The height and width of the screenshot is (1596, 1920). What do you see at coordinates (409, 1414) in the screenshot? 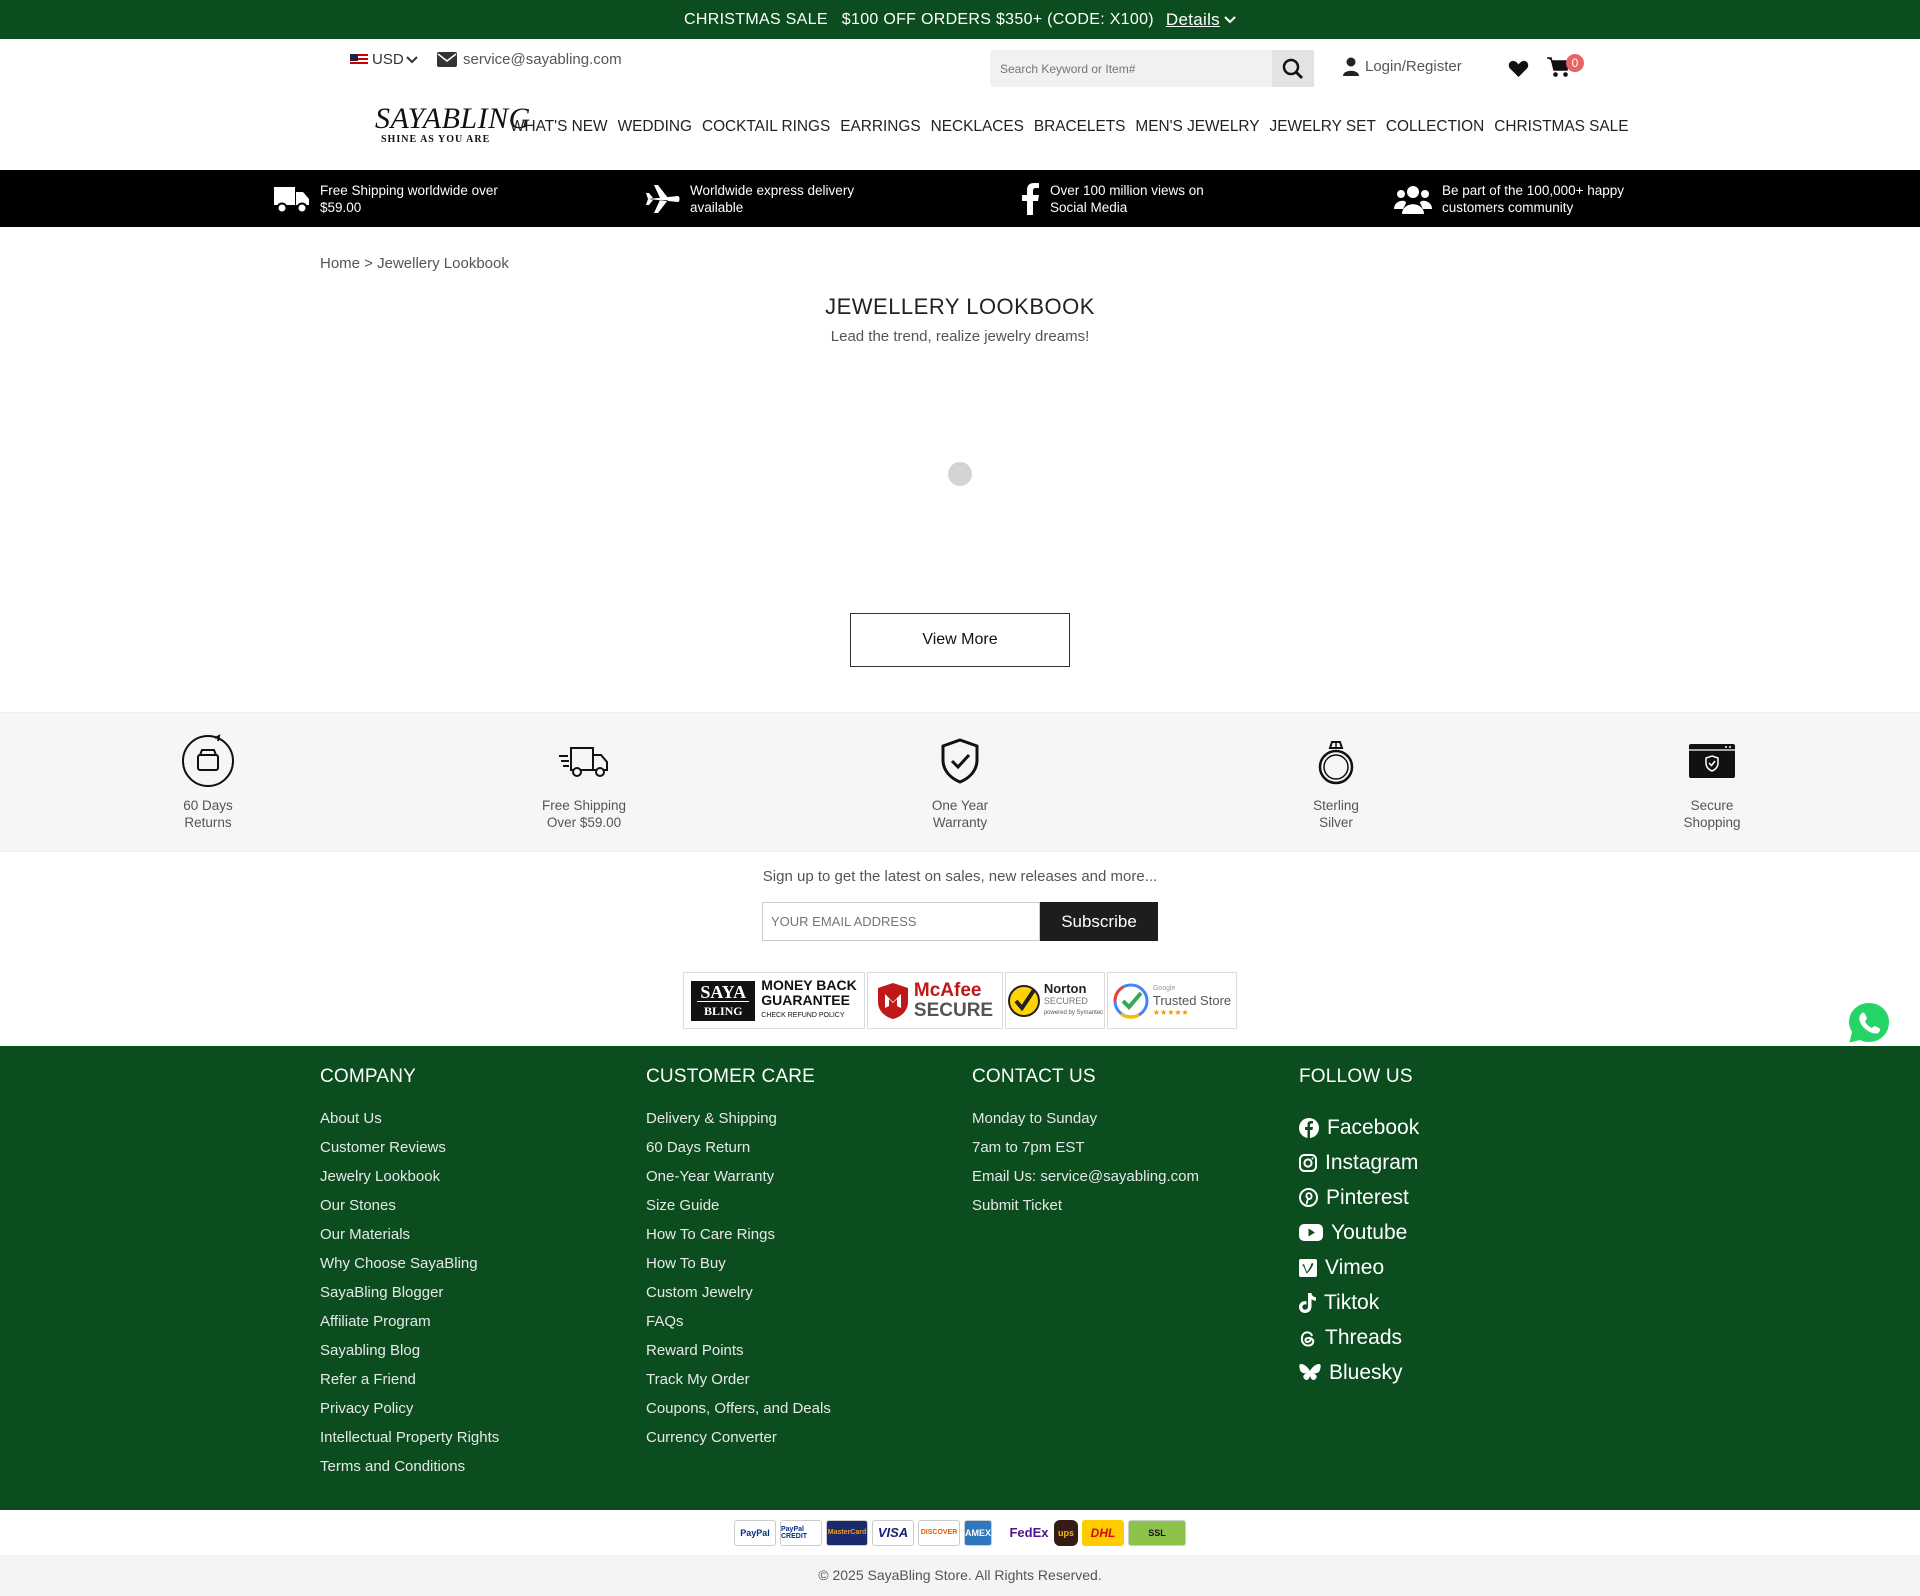
I see `footer-link: Privacy Policy` at bounding box center [409, 1414].